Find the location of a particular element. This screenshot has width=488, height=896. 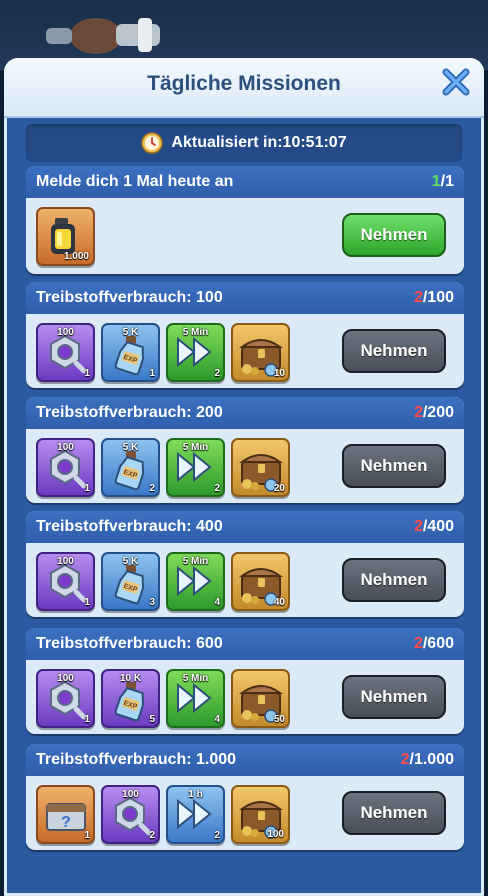

mission-progress: 2/100 is located at coordinates (434, 298).